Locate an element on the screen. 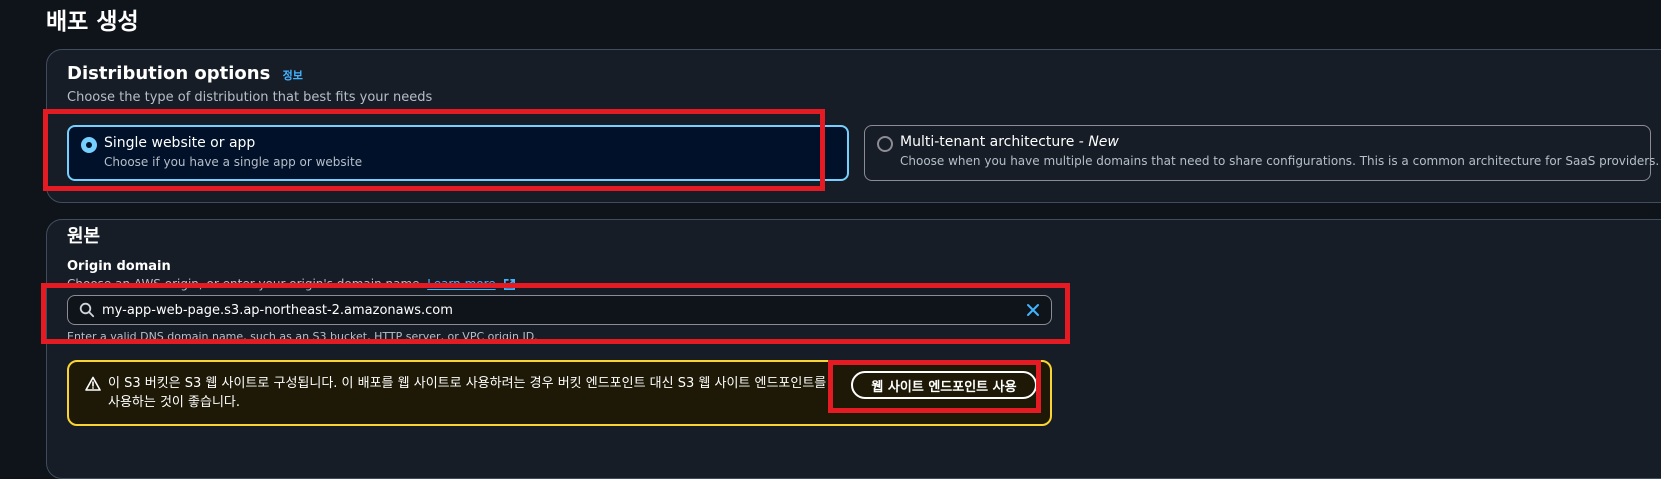 The height and width of the screenshot is (479, 1661). new-badge: New is located at coordinates (1103, 142).